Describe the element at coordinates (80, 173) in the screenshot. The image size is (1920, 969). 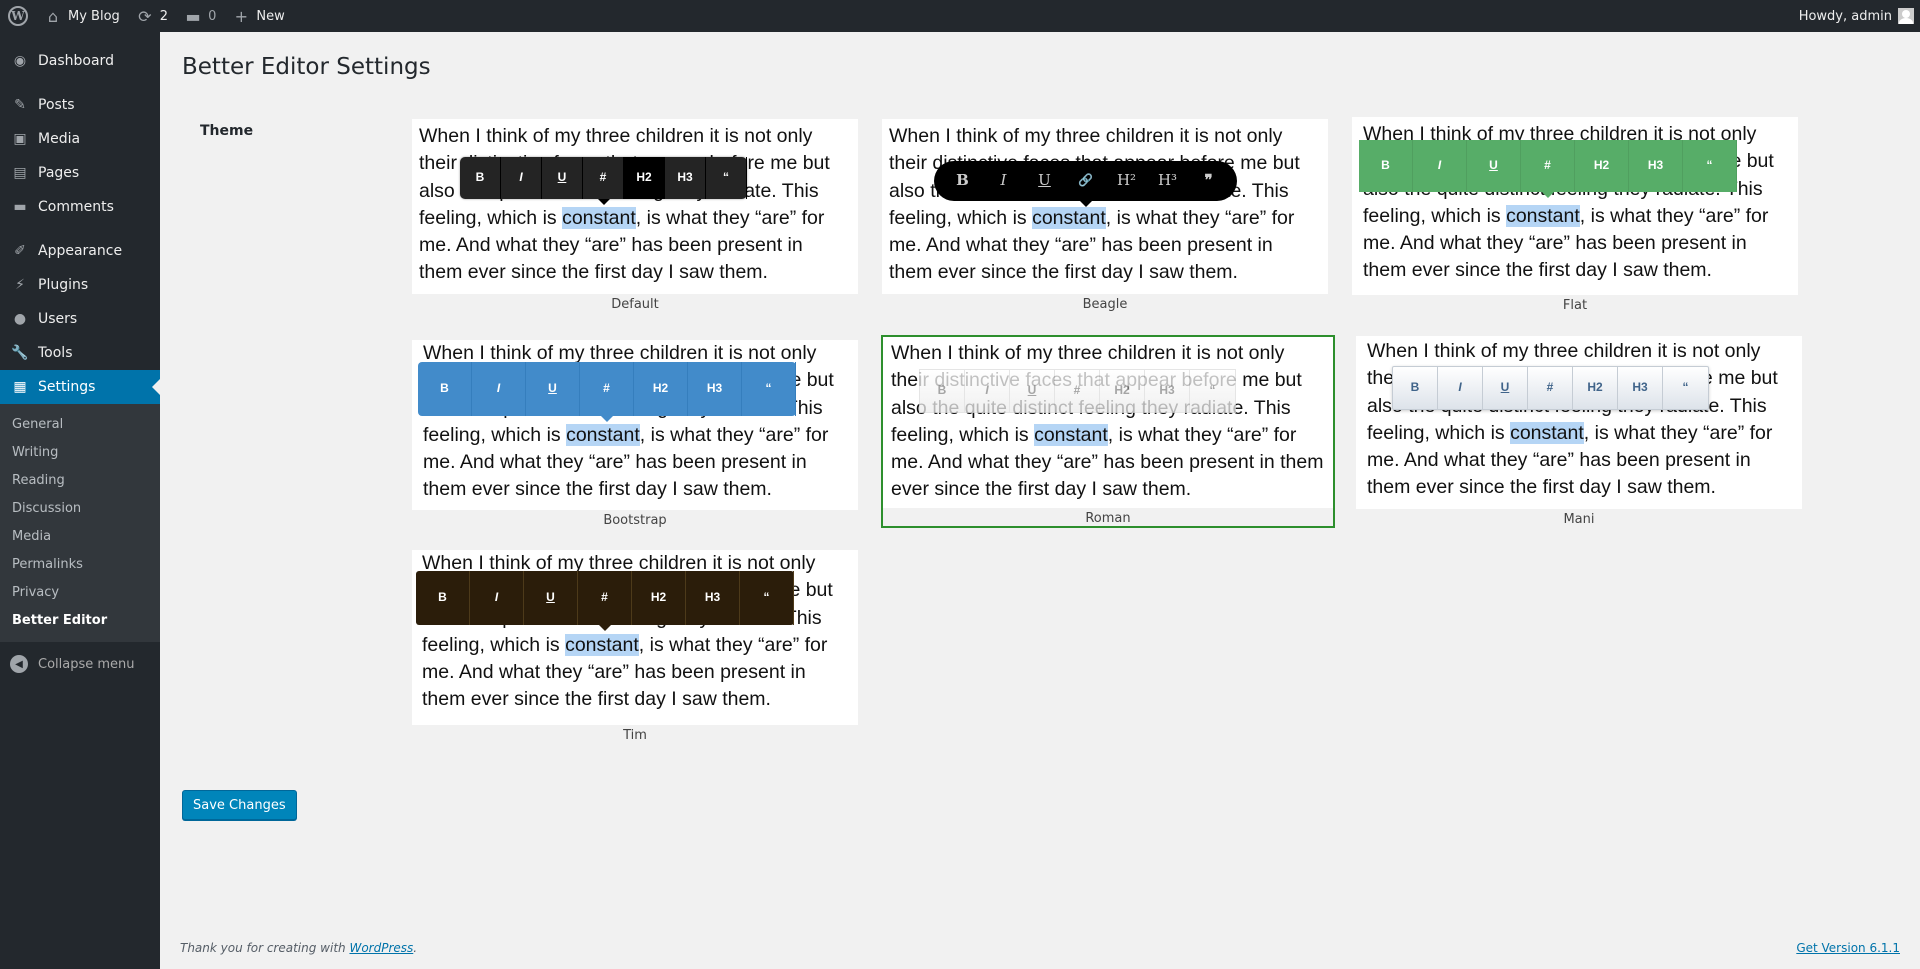
I see `sidebar-item-pages: ▤ Pages` at that location.